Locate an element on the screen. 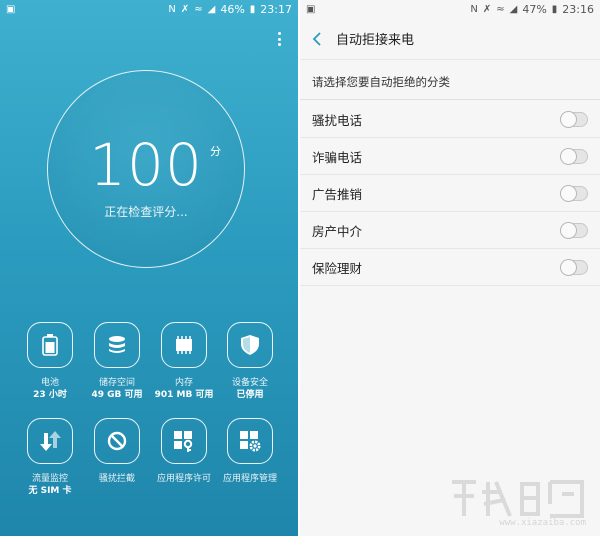 This screenshot has width=600, height=536. tile-value: 23 小时 is located at coordinates (50, 395).